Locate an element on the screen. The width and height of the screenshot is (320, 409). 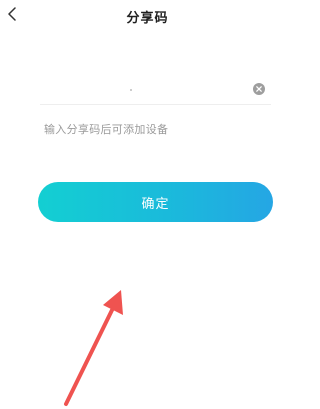
page-title: 分享码 is located at coordinates (147, 18).